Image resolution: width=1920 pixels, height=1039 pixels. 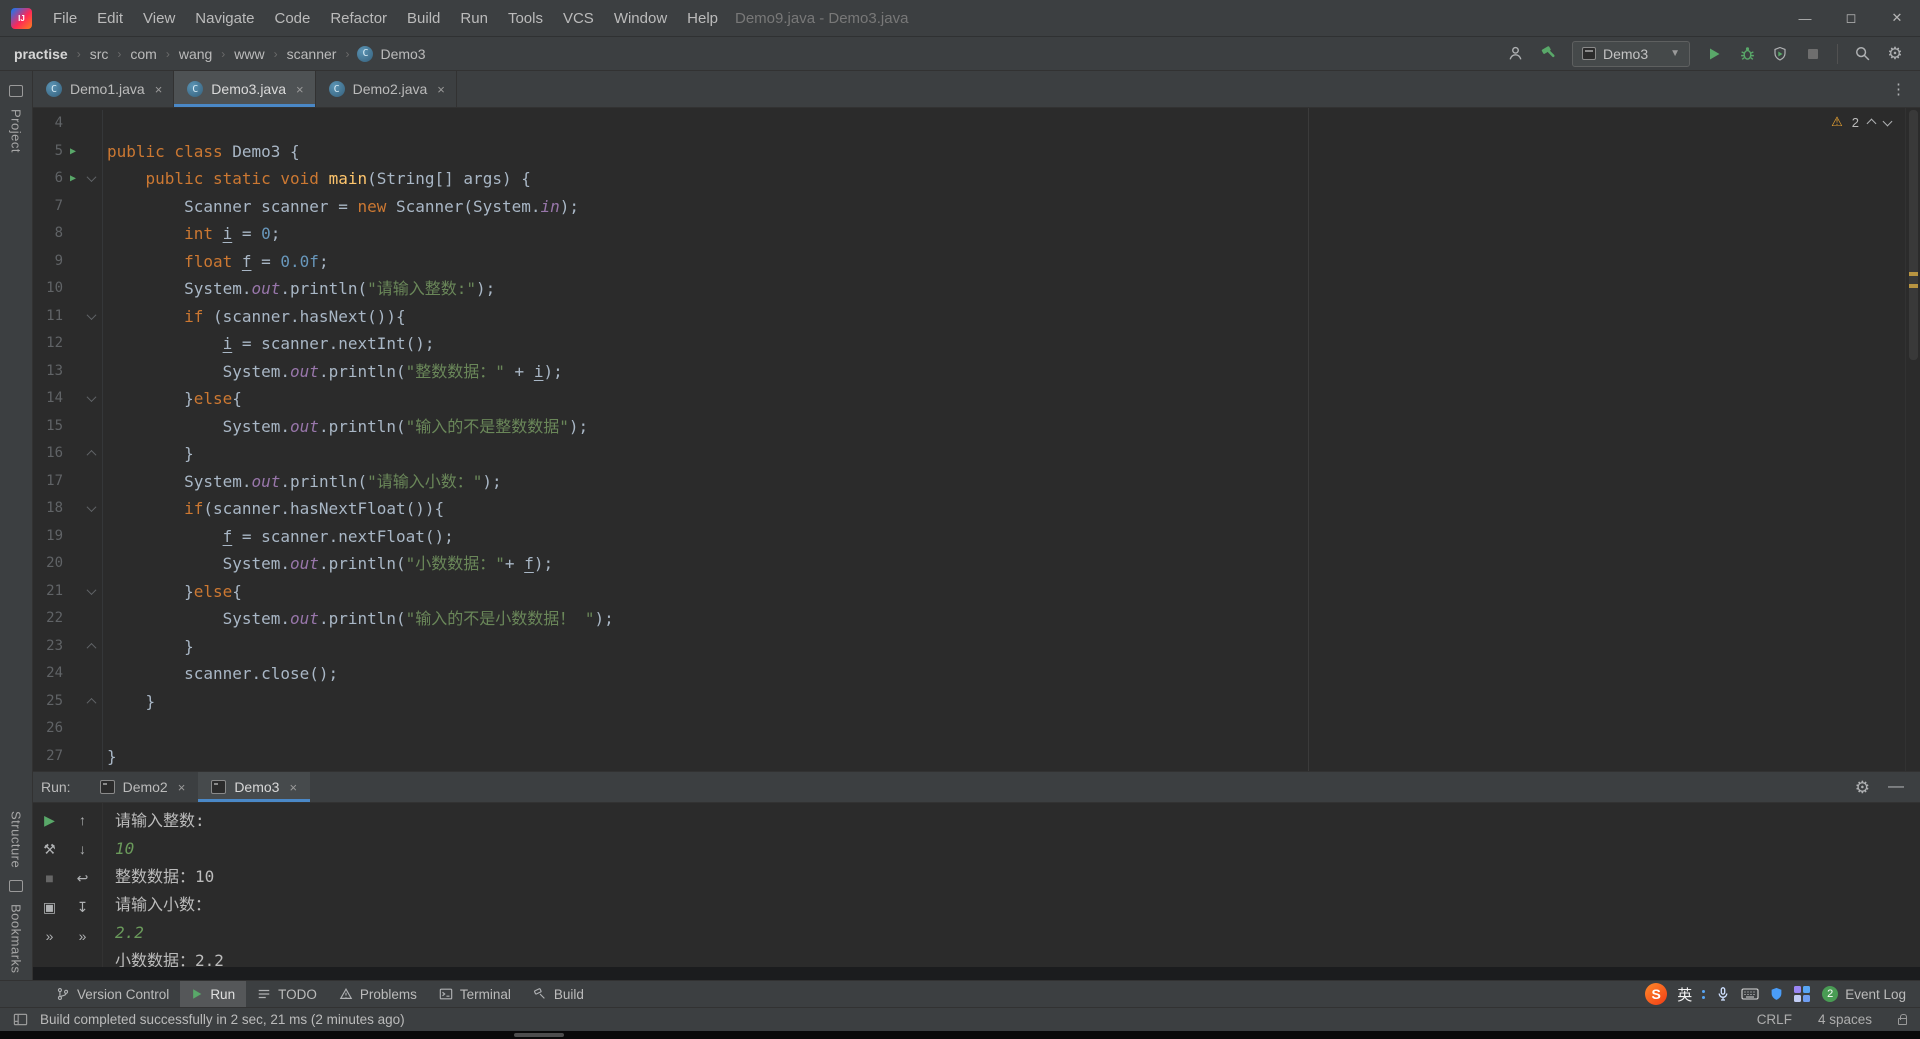 I want to click on menu-edit: Edit, so click(x=110, y=18).